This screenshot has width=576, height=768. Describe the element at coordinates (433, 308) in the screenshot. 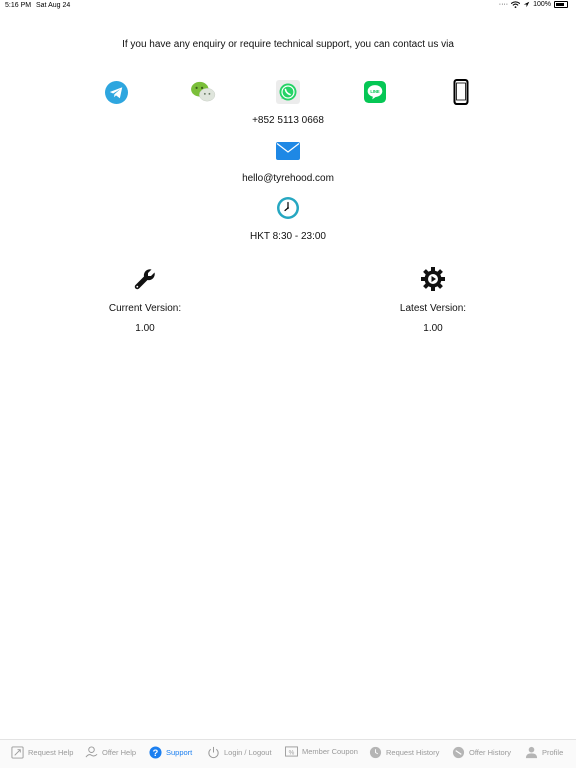

I see `latest-version-label: Latest Version:` at that location.